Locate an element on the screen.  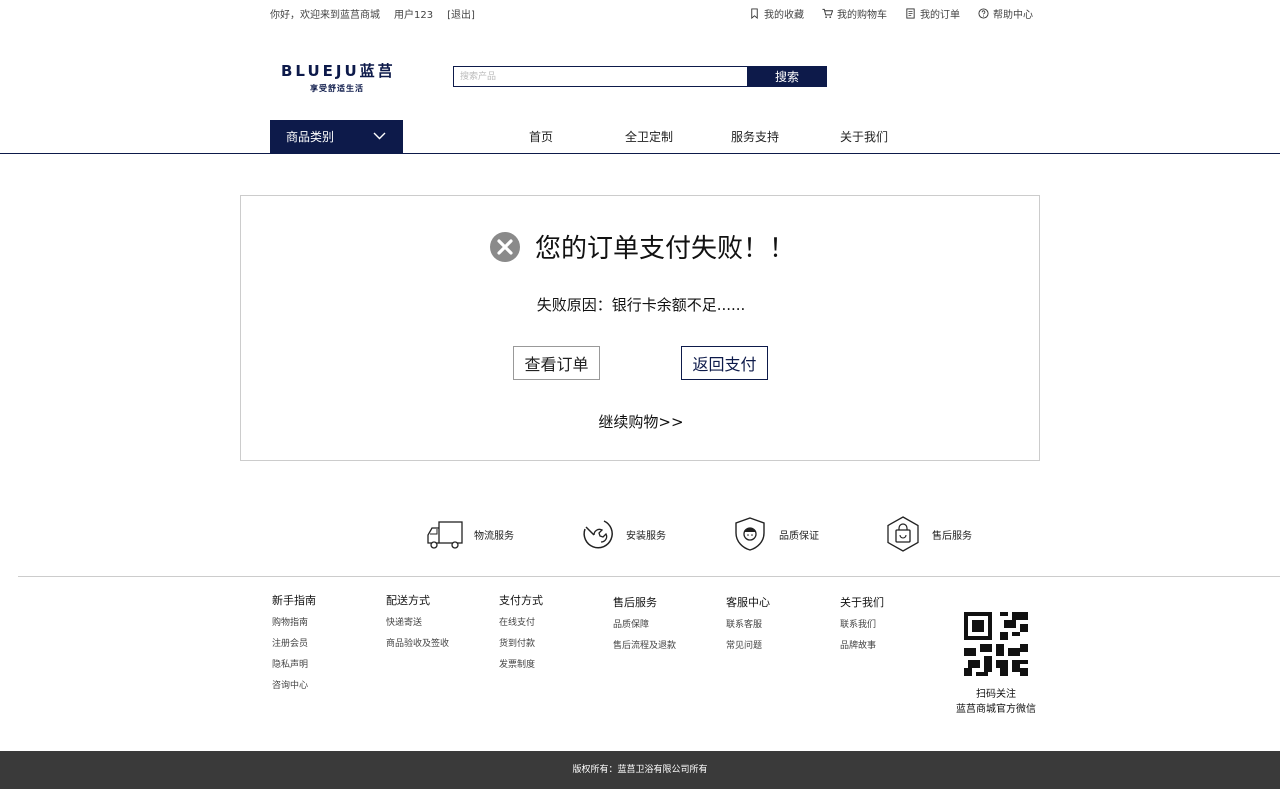
qr-caption-line1: 扫码关注 is located at coordinates (996, 694).